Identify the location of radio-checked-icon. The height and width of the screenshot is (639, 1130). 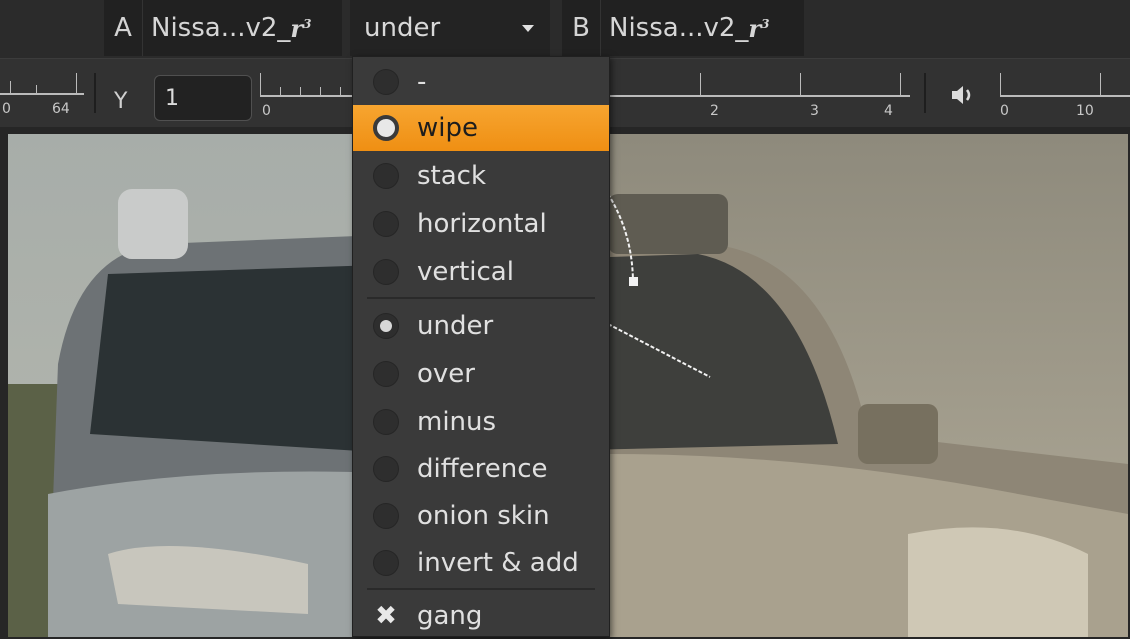
(386, 326).